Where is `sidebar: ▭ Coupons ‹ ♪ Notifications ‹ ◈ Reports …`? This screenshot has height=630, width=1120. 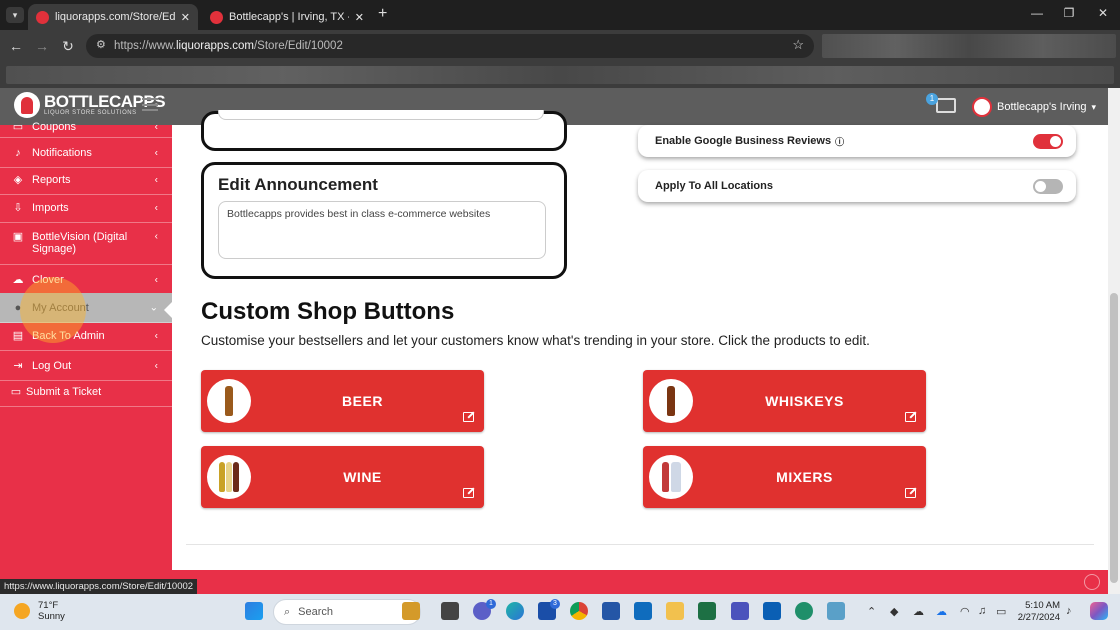
sidebar: ▭ Coupons ‹ ♪ Notifications ‹ ◈ Reports … is located at coordinates (86, 345).